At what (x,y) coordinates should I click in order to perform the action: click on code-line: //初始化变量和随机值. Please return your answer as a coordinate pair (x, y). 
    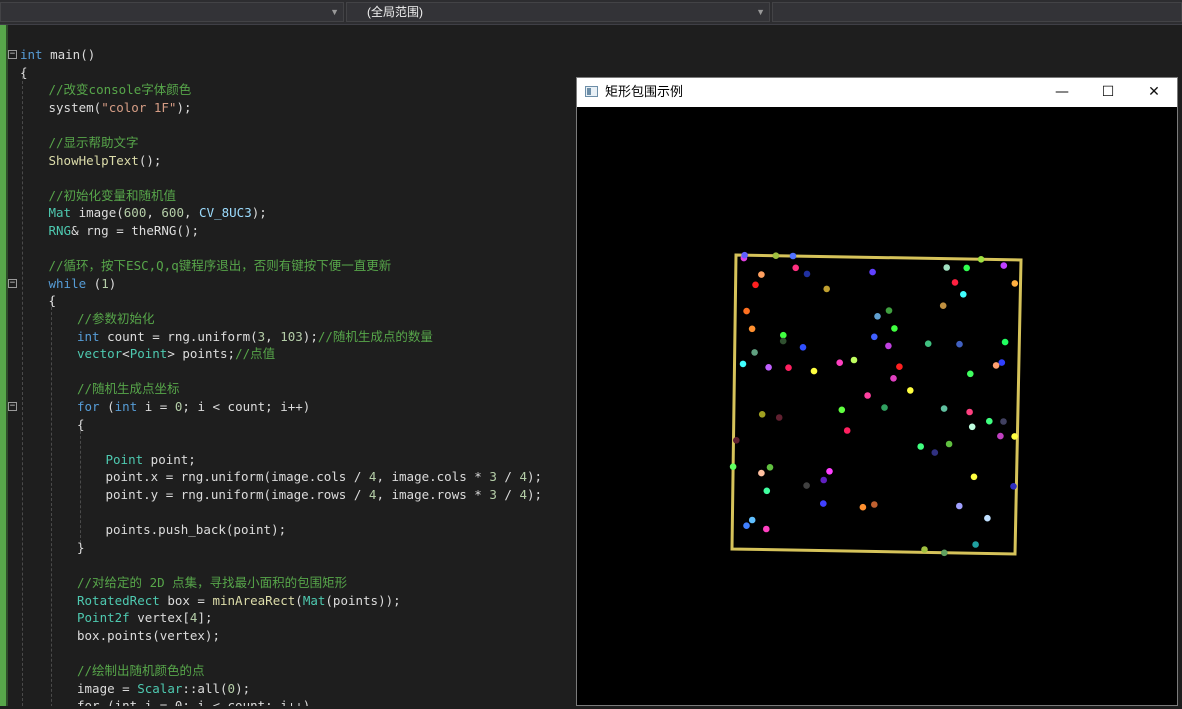
    Looking at the image, I should click on (113, 196).